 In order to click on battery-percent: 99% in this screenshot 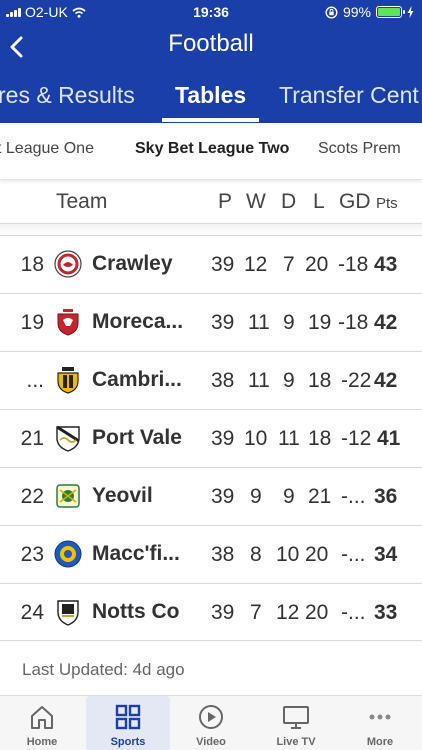, I will do `click(356, 12)`.